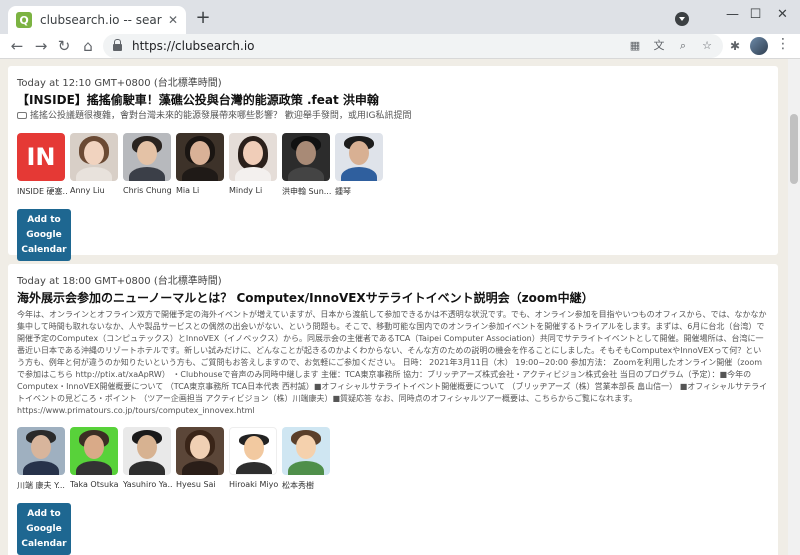  I want to click on speaker: Taka Otsuka, so click(95, 459).